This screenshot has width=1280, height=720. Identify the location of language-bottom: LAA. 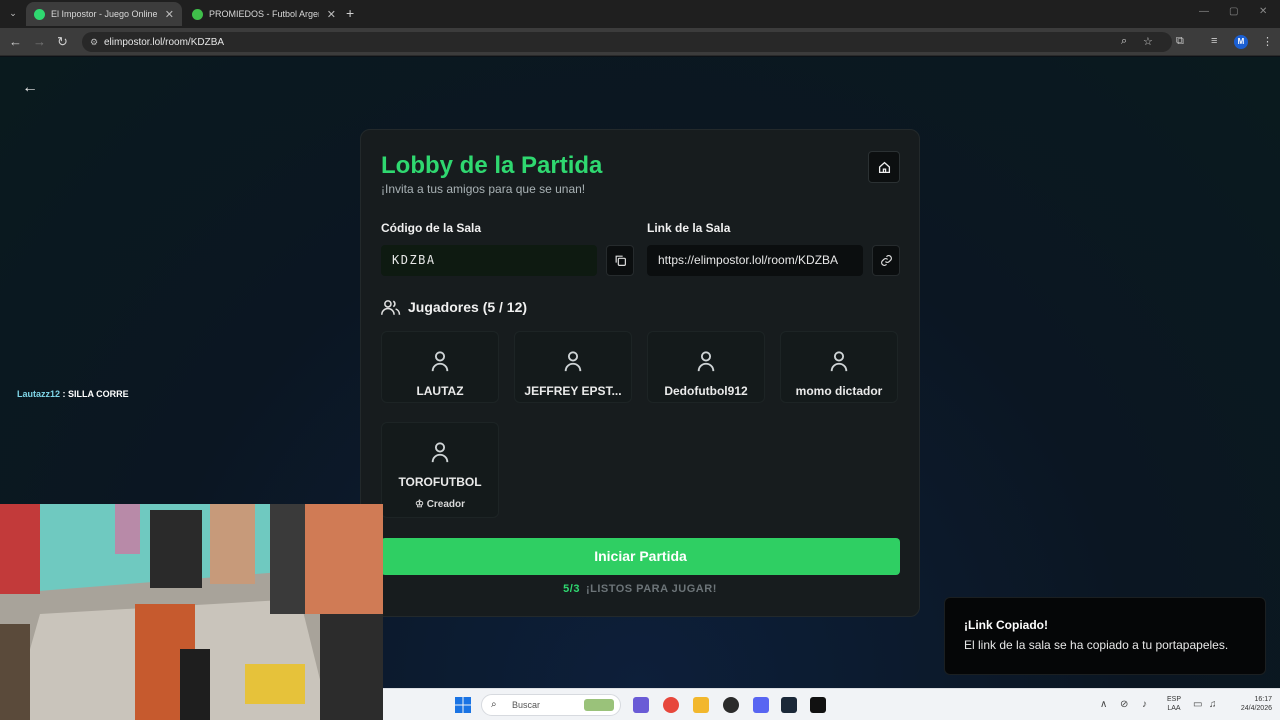
(1174, 708).